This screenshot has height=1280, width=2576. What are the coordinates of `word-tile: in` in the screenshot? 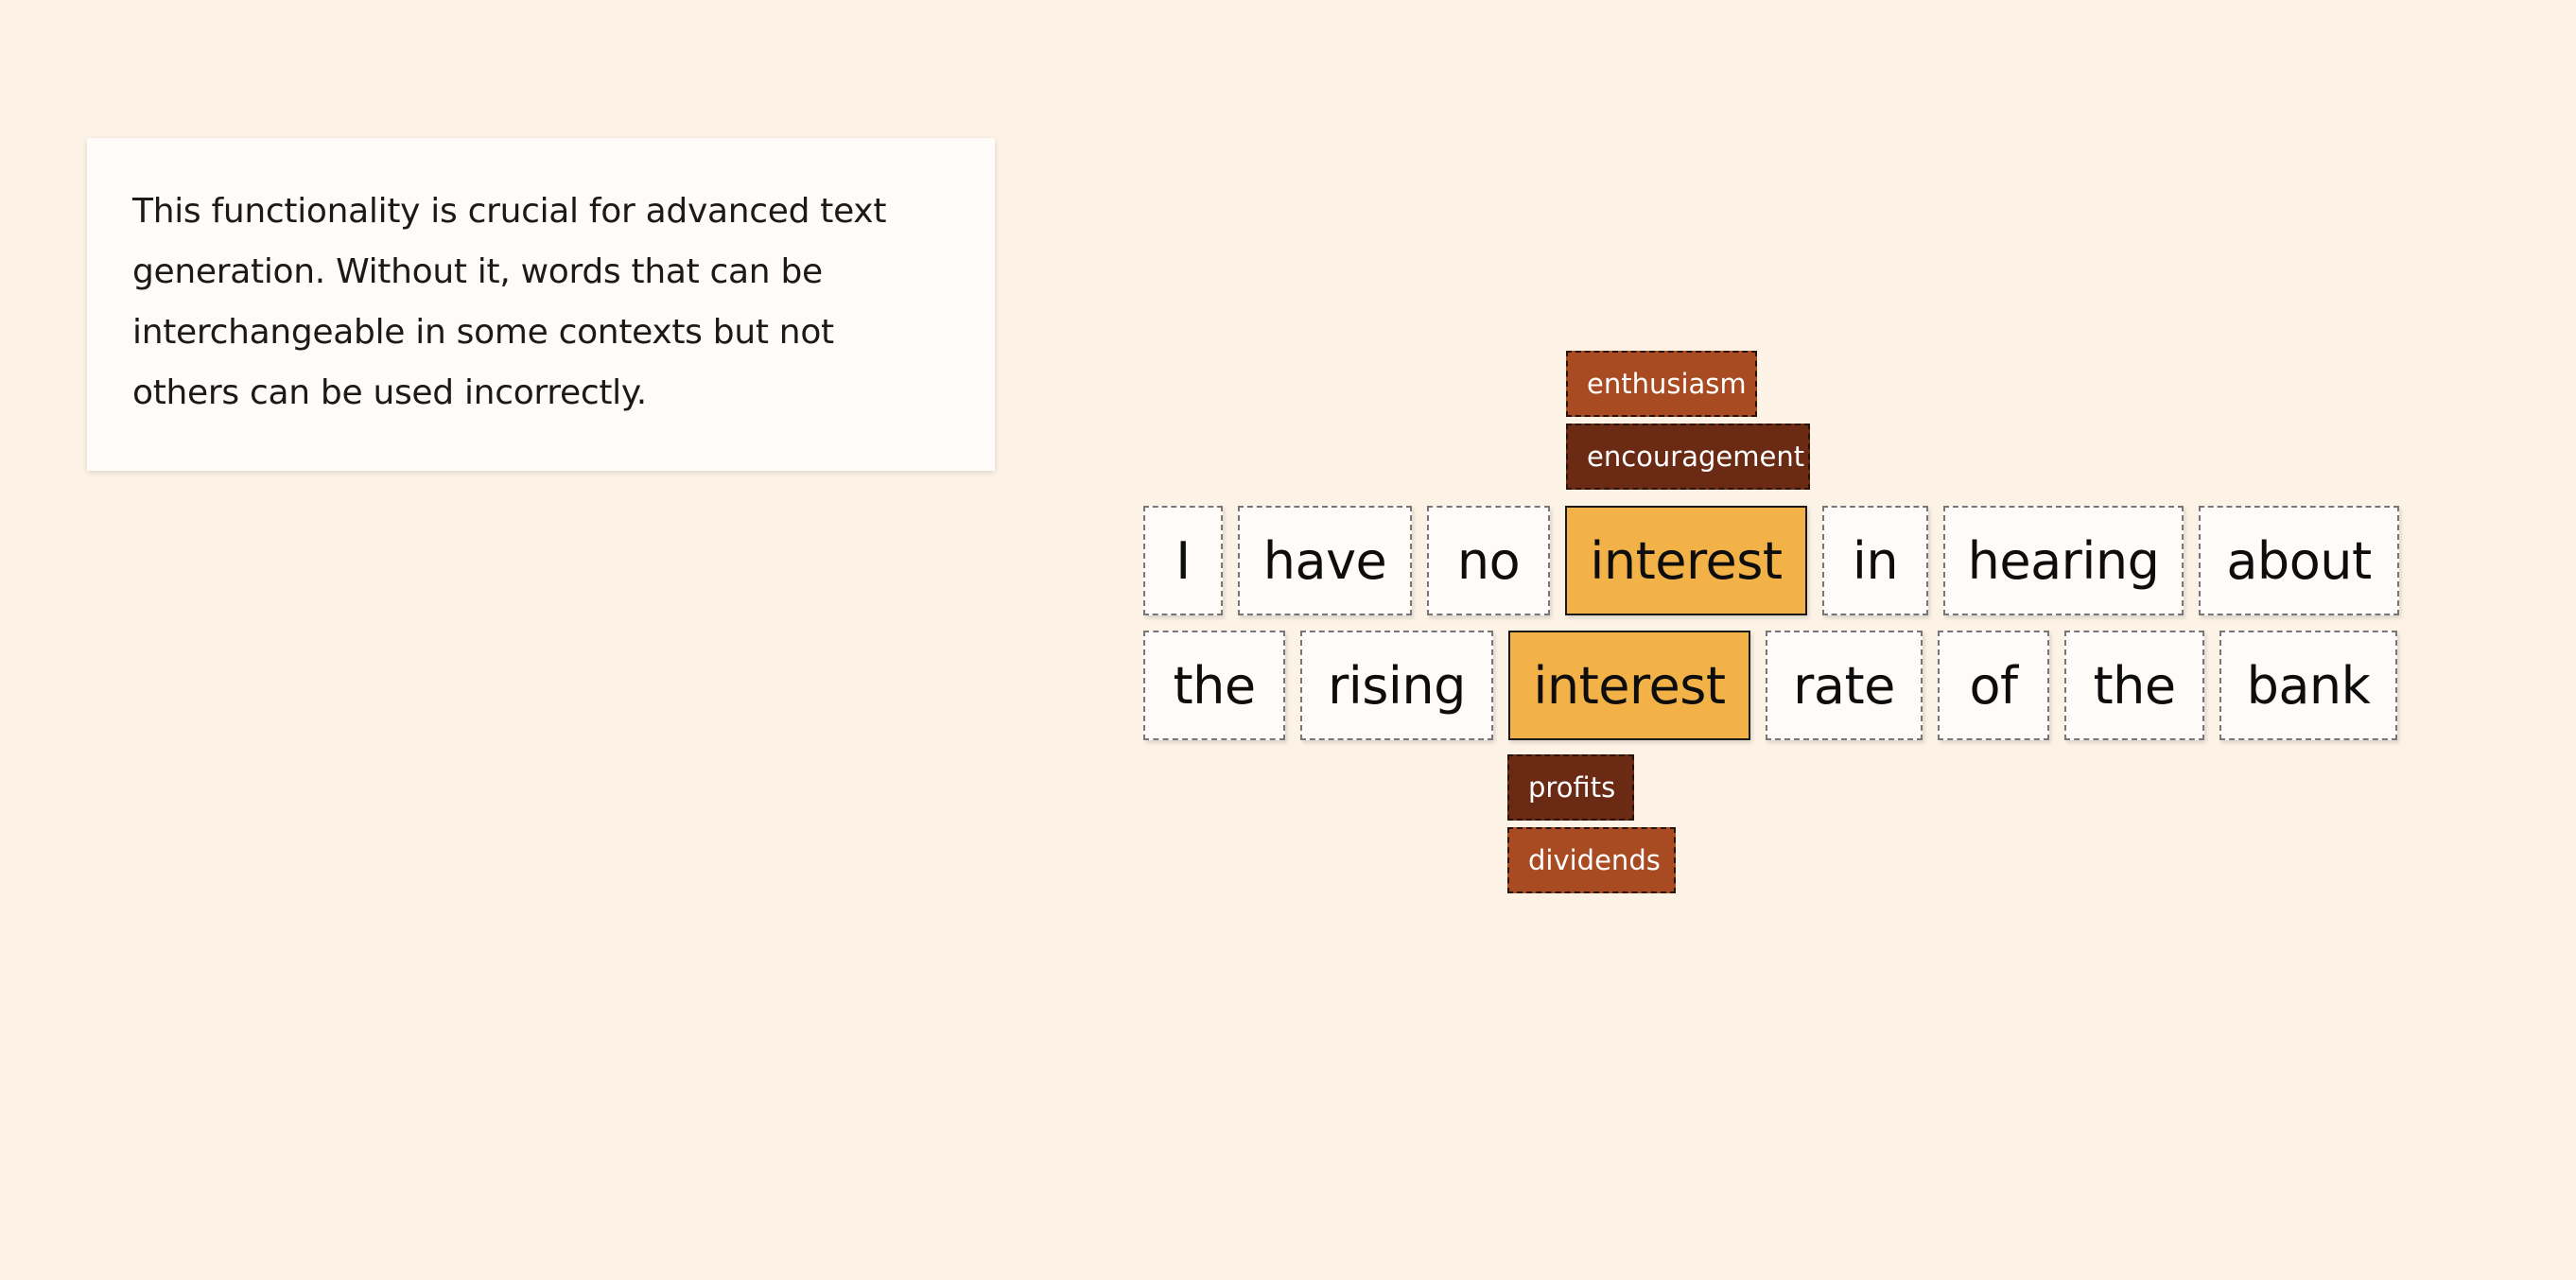 It's located at (1875, 560).